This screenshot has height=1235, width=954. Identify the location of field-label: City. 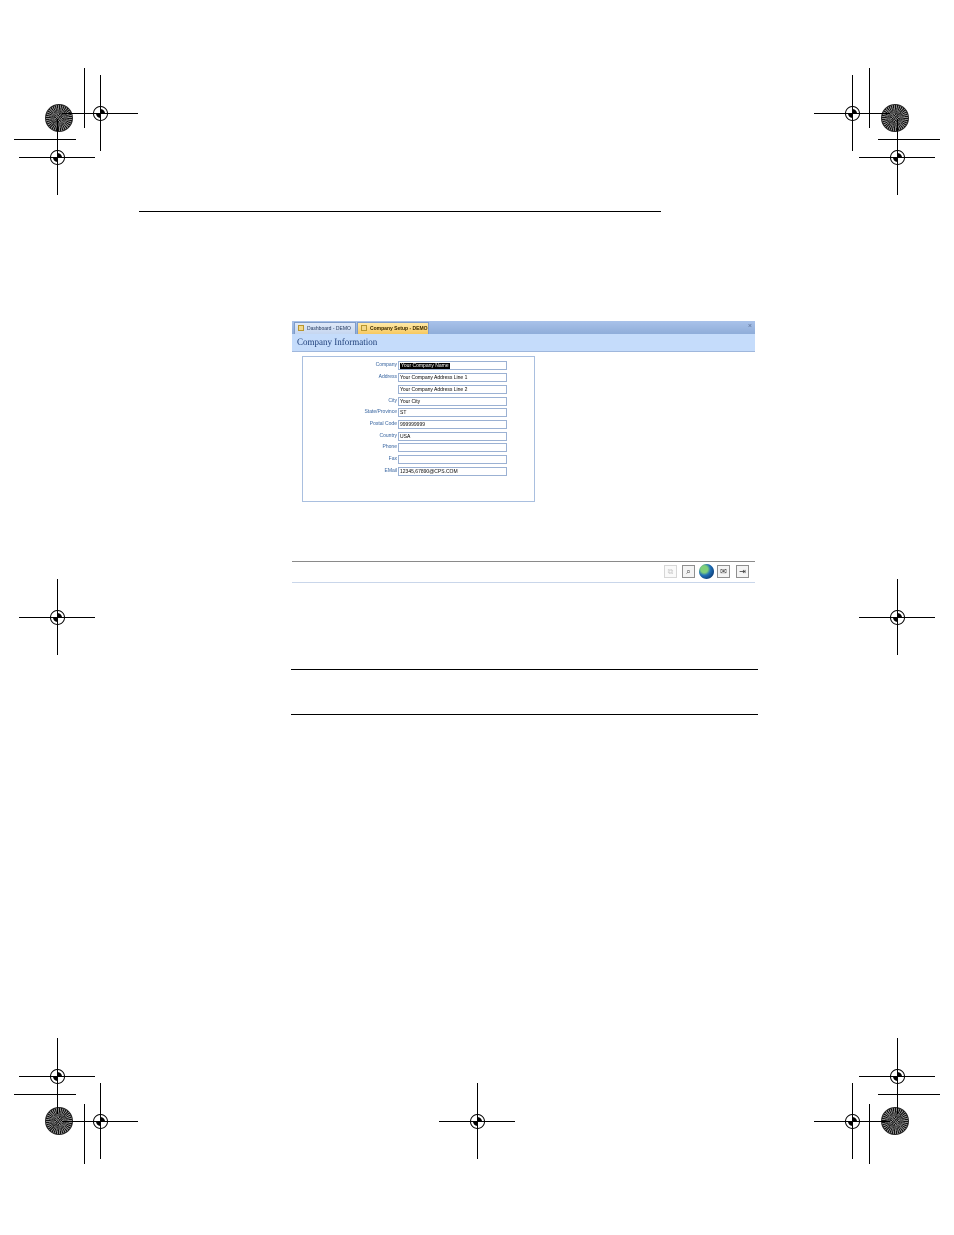
(392, 401).